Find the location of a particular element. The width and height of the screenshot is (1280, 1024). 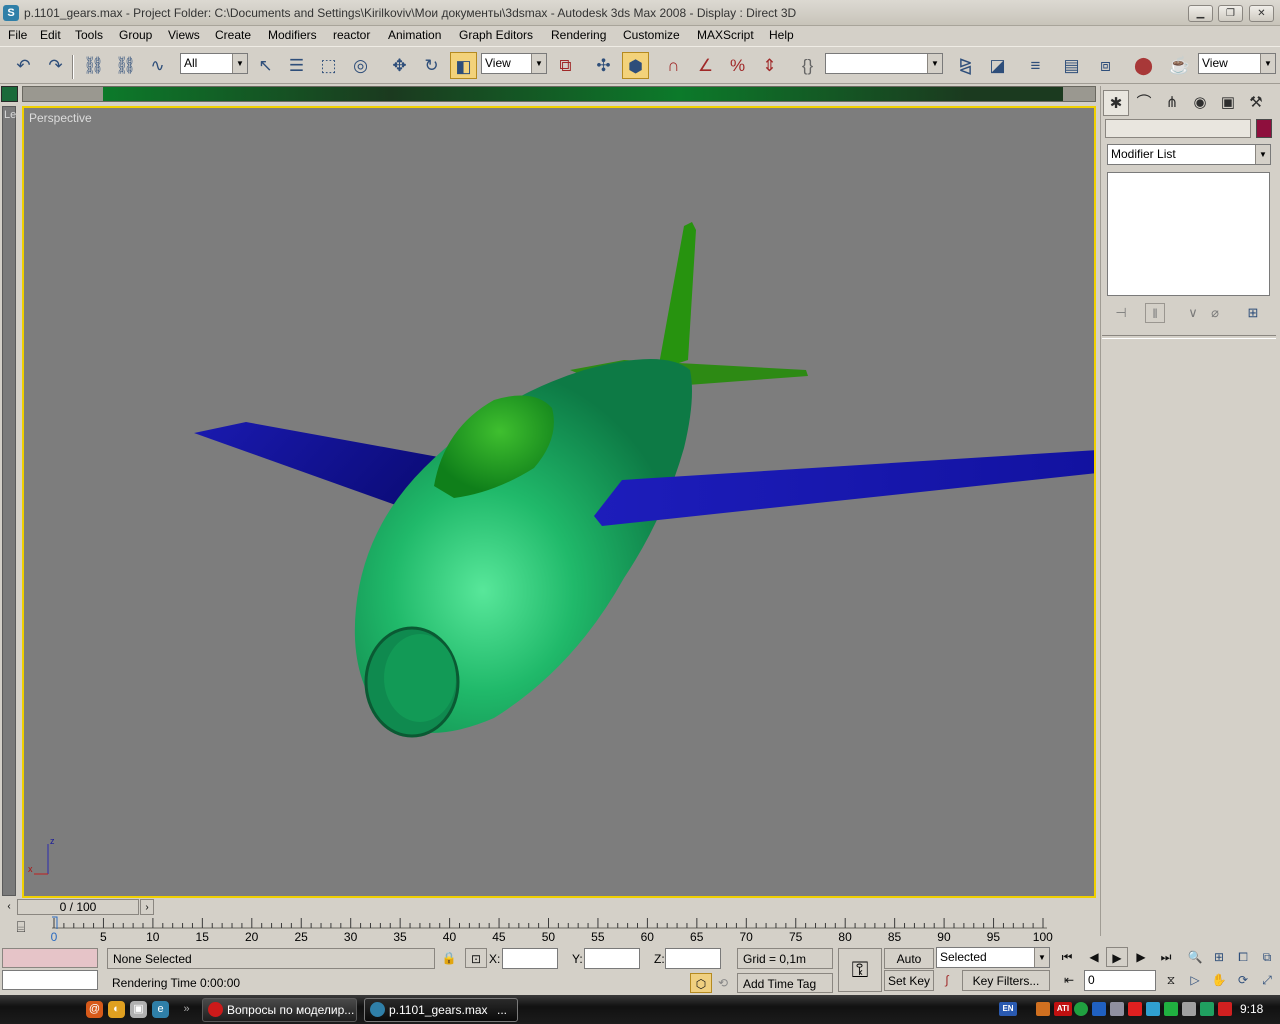

reference-coordinate-dropdown: View ▼ is located at coordinates (514, 63).